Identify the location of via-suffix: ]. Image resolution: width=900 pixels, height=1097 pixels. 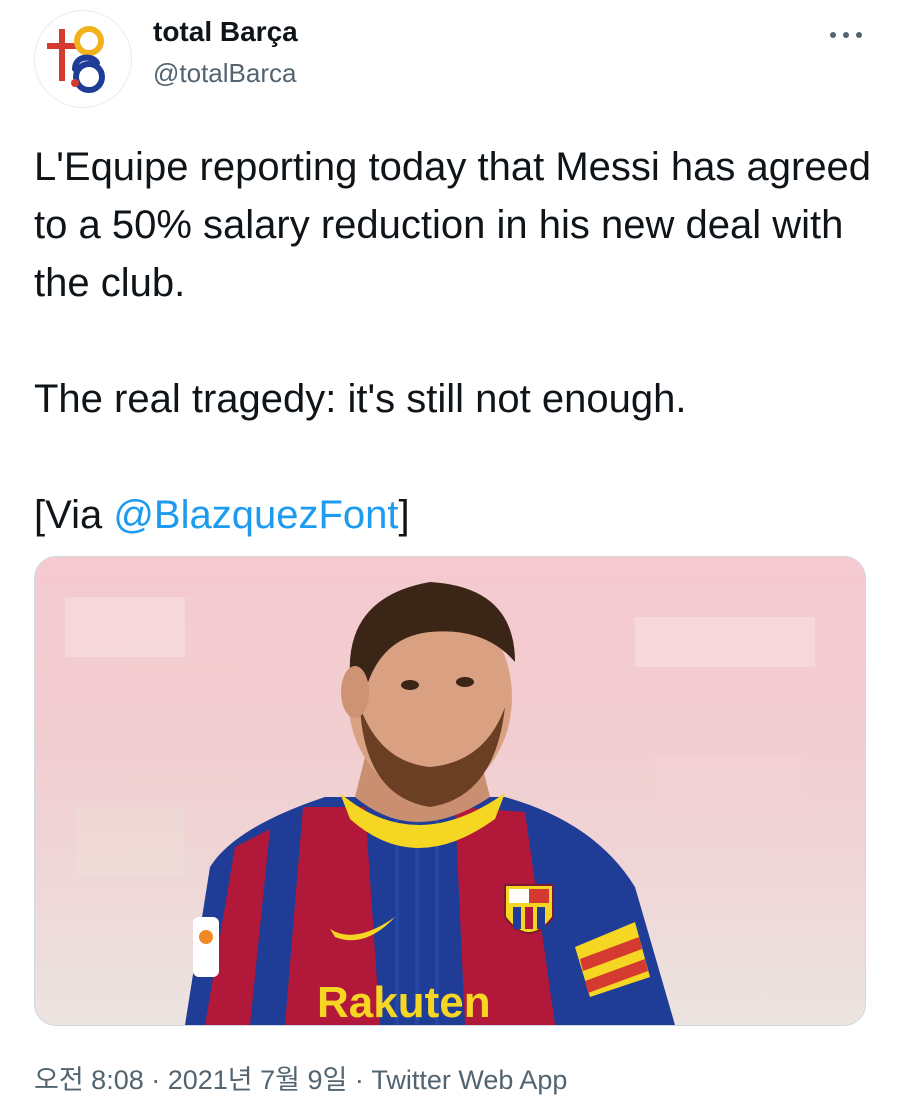
(404, 515).